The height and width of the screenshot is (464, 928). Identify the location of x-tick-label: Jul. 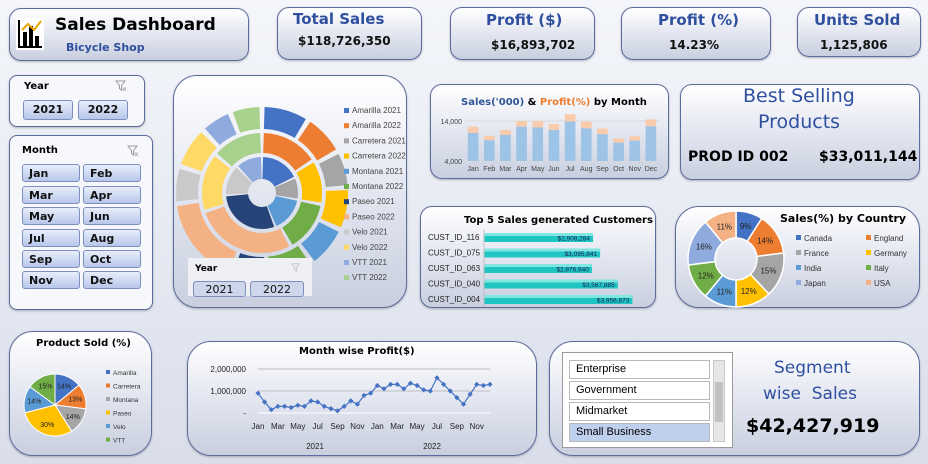
(570, 169).